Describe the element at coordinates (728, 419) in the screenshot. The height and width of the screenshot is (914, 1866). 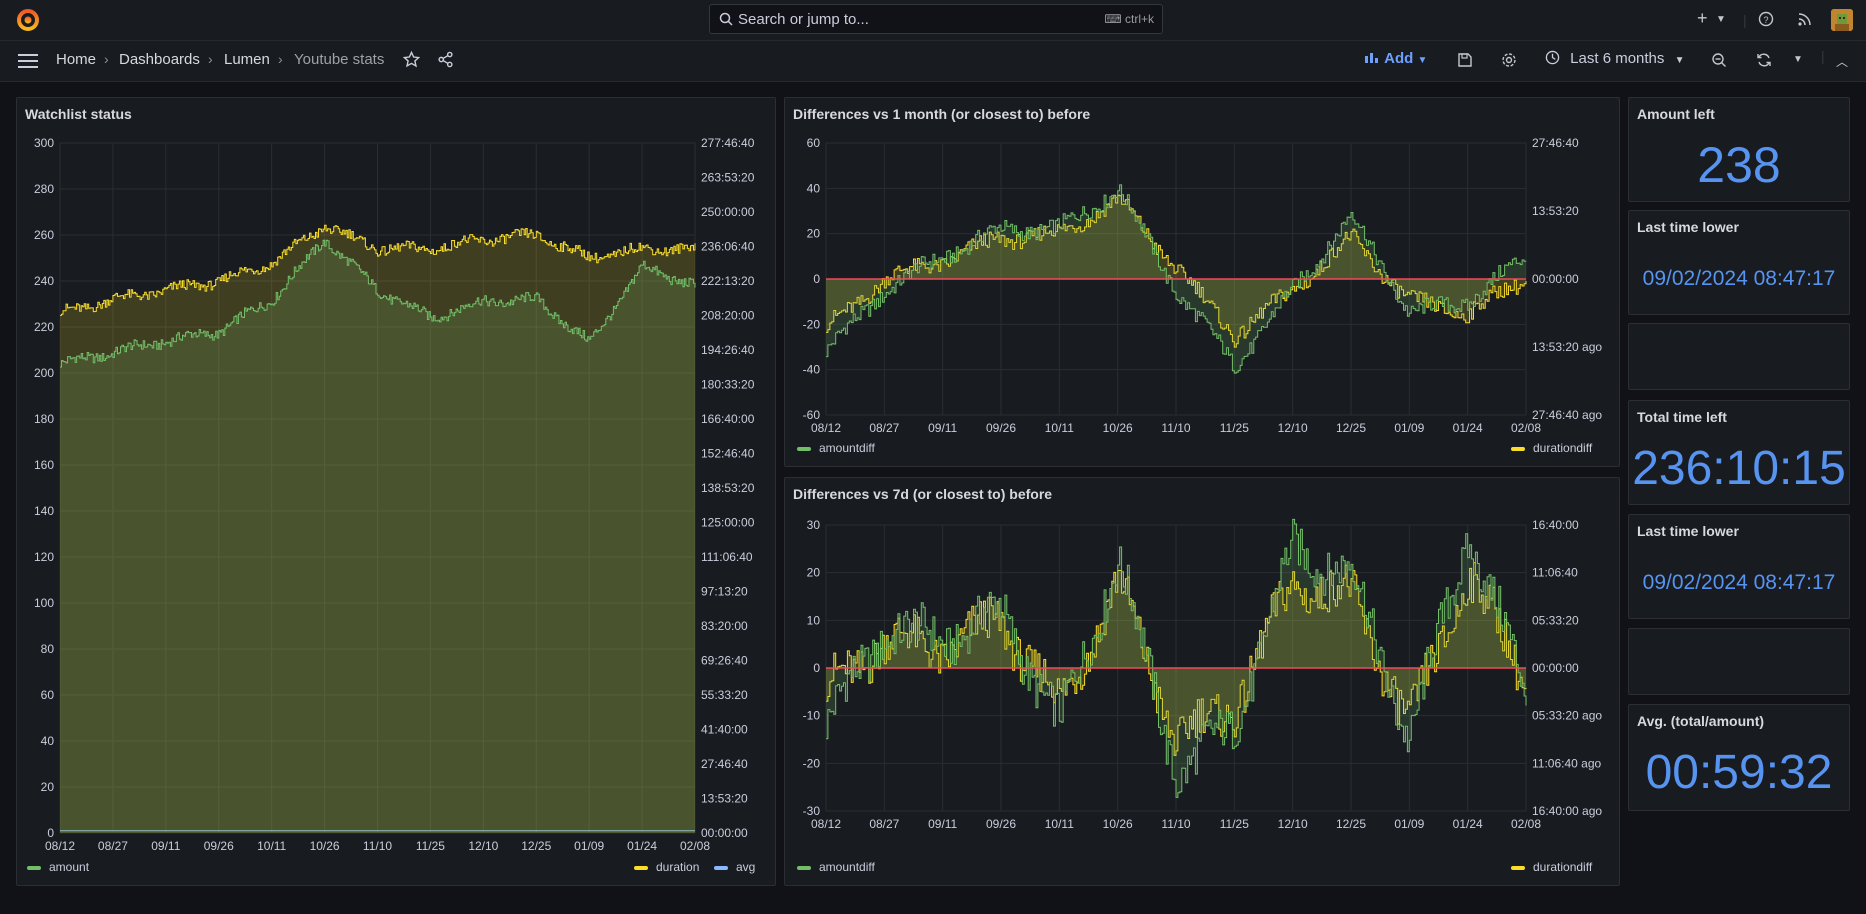
I see `y2-tick-label: 166:40:00` at that location.